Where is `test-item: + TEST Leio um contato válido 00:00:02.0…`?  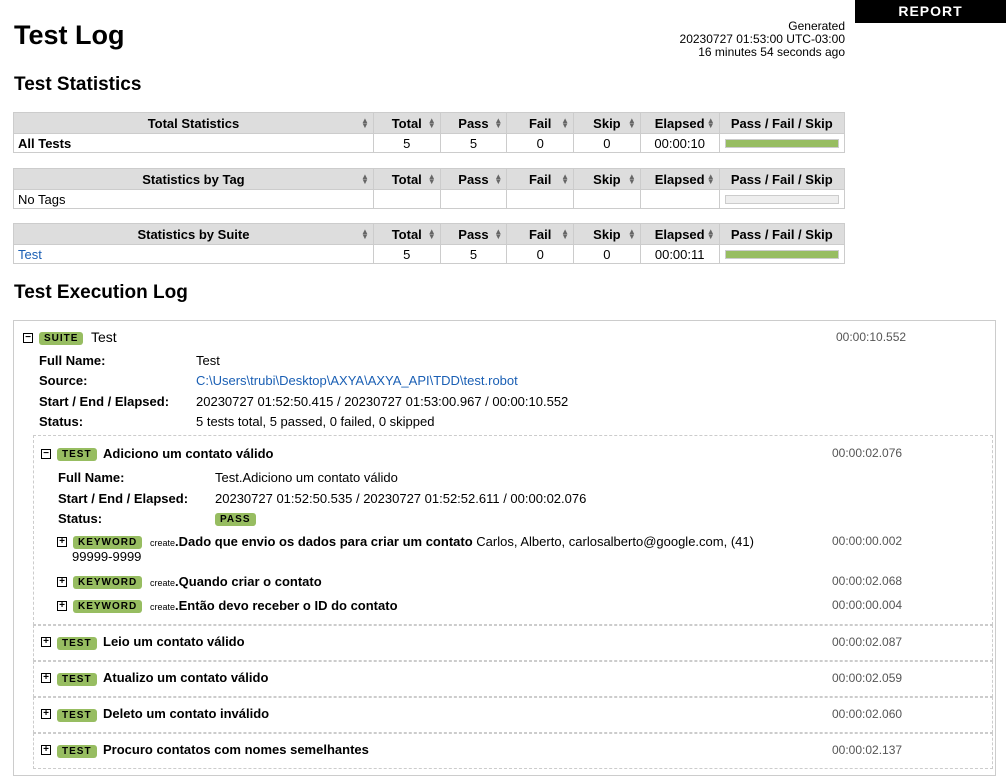 test-item: + TEST Leio um contato válido 00:00:02.0… is located at coordinates (513, 643).